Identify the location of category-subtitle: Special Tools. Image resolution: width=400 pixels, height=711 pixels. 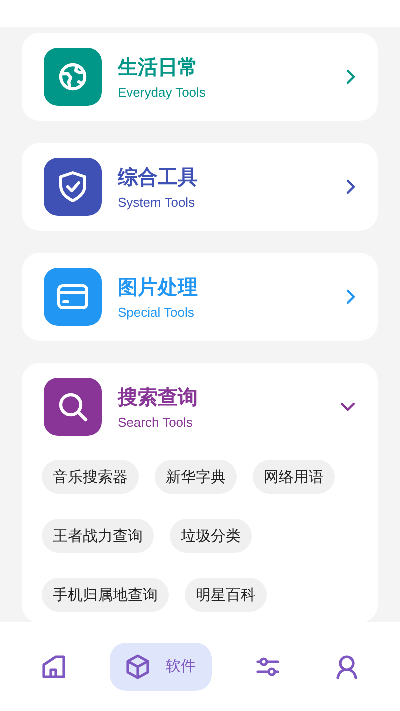
(157, 312).